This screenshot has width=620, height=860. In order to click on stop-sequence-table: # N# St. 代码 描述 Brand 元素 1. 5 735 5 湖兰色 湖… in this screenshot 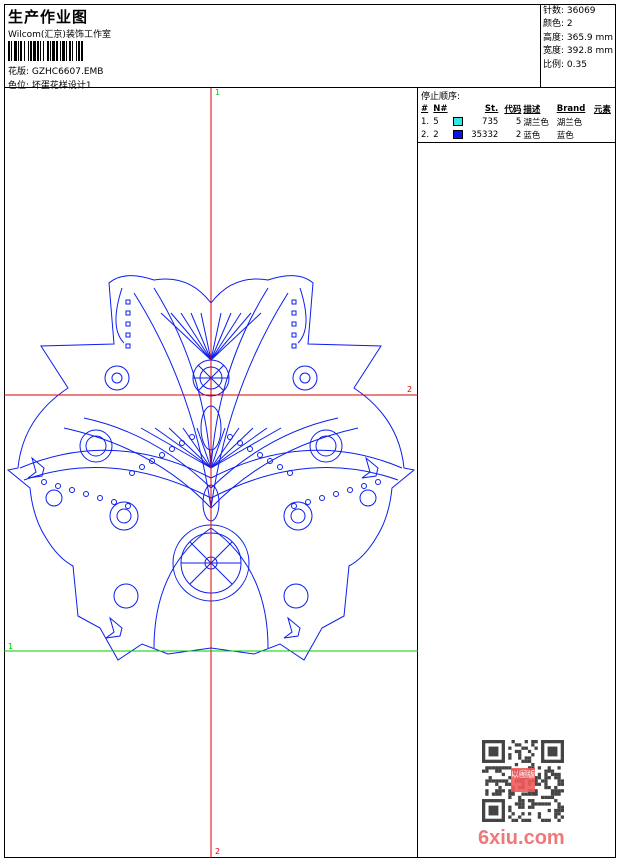, I will do `click(518, 121)`.